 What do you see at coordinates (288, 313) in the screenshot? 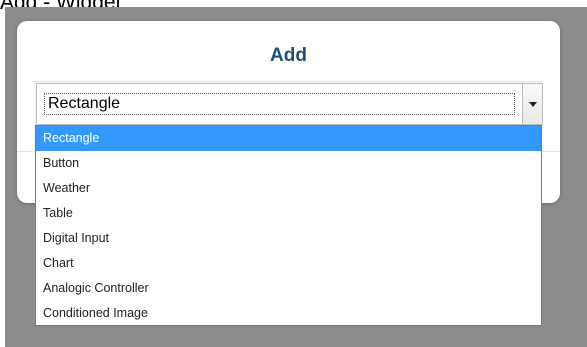
I see `dropdown-option-conditioned-image: Conditioned Image` at bounding box center [288, 313].